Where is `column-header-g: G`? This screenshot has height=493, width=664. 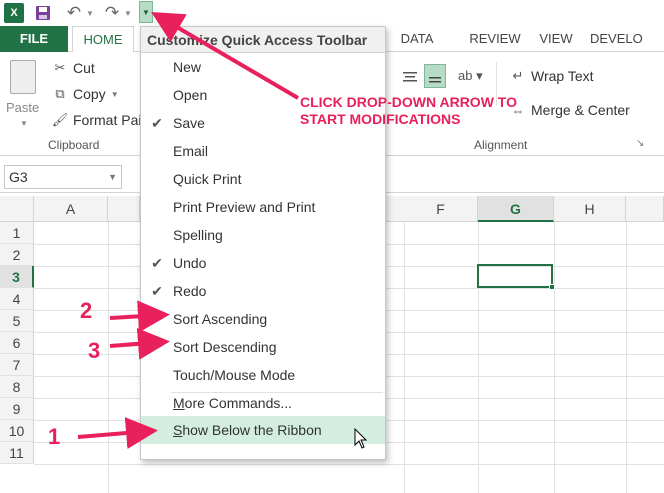 column-header-g: G is located at coordinates (516, 209).